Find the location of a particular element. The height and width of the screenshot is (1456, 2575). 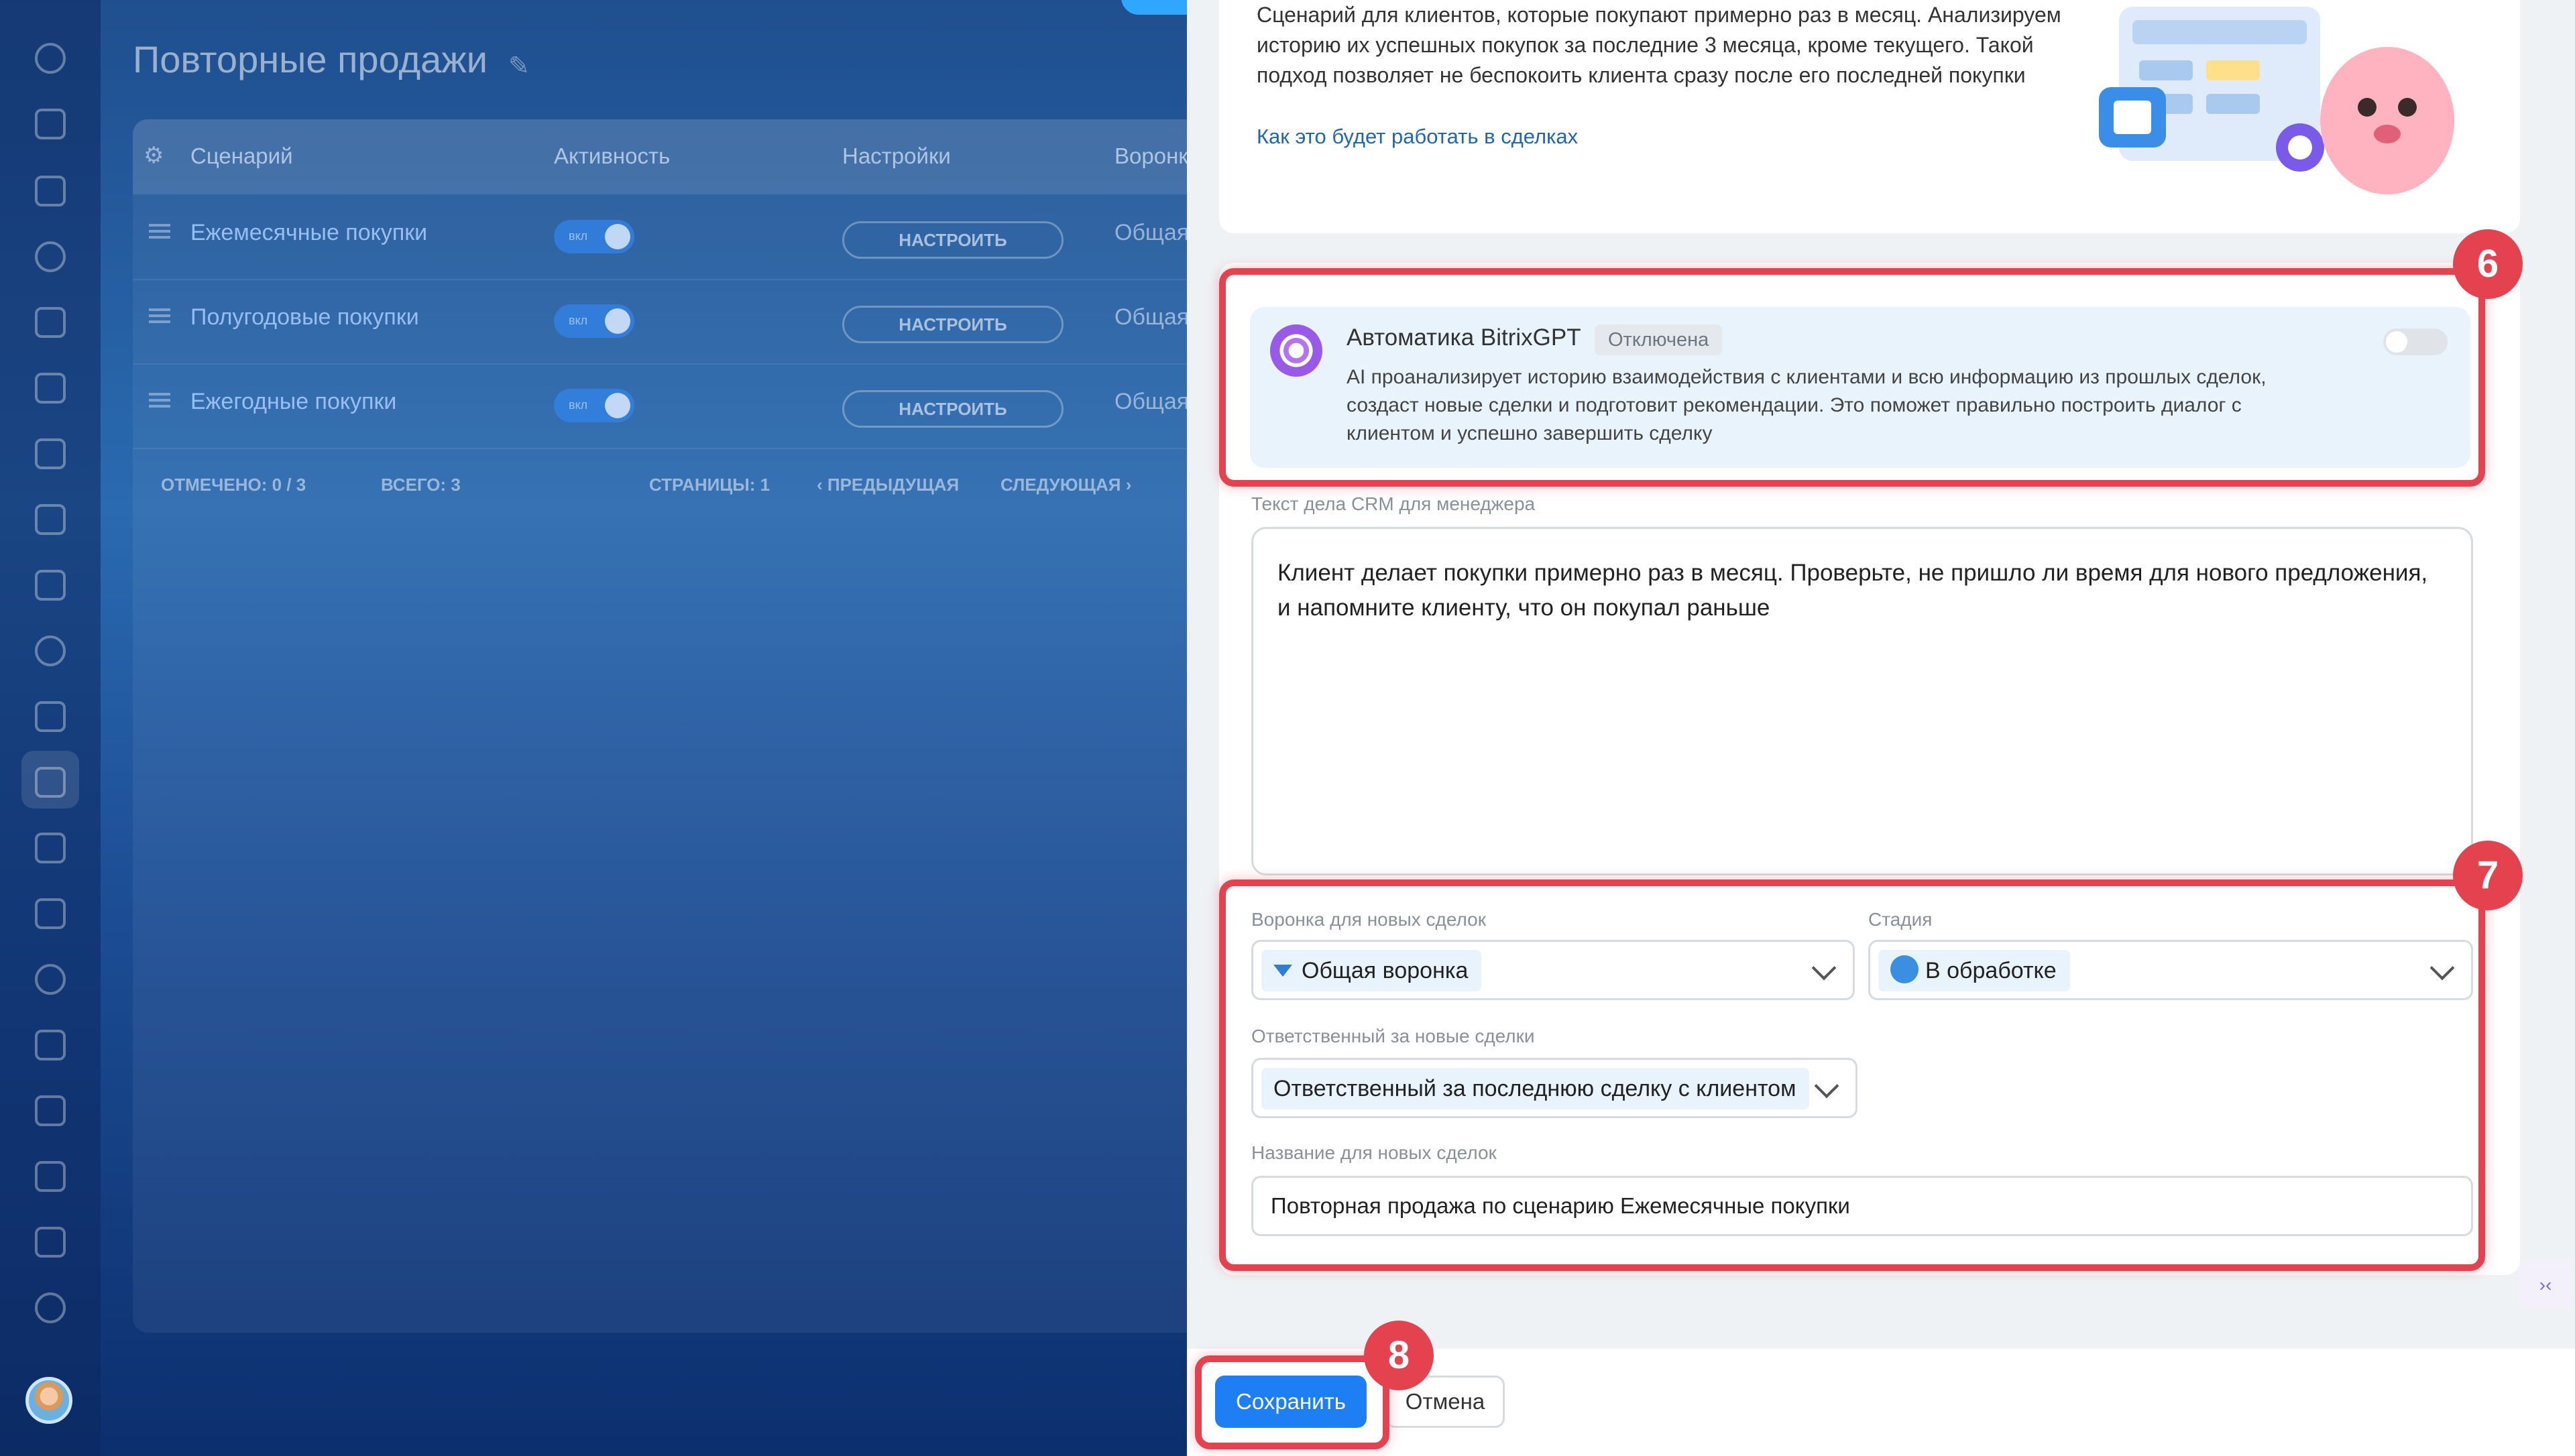

prev-page-link: ‹ ПРЕДЫДУЩАЯ is located at coordinates (888, 485).